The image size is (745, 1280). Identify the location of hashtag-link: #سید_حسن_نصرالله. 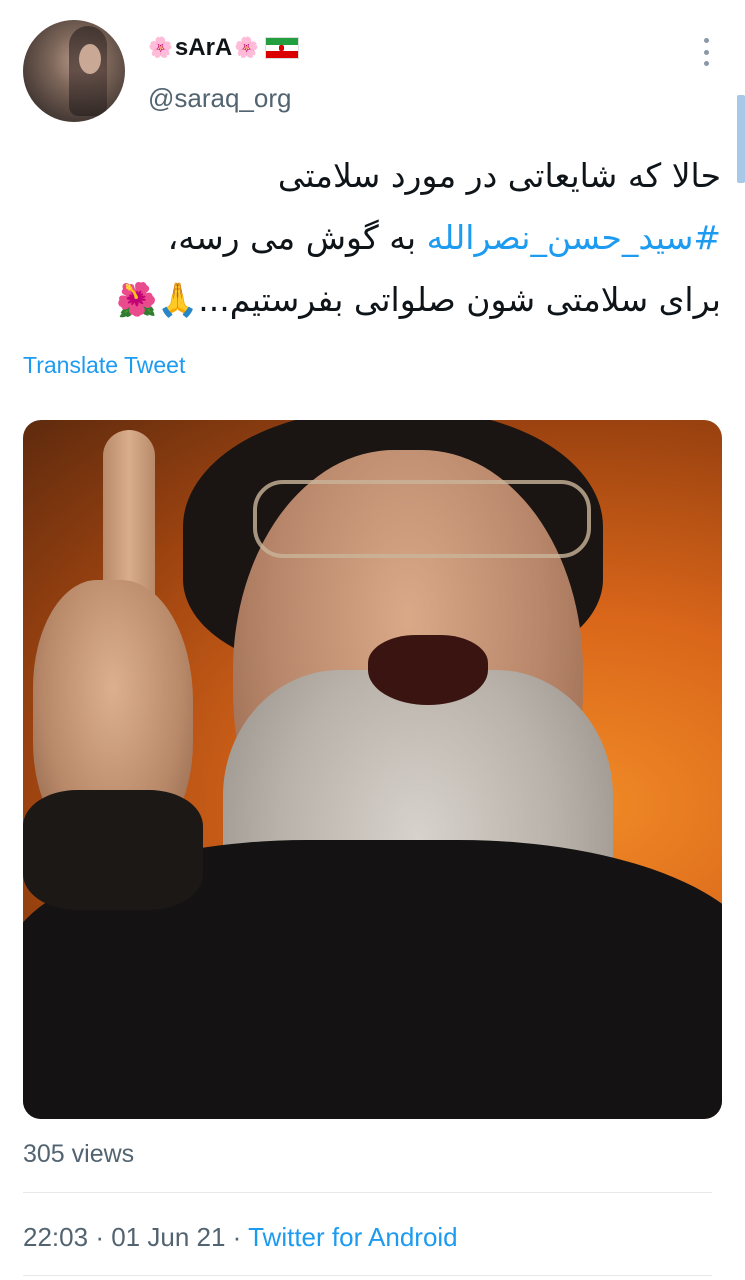
(574, 237).